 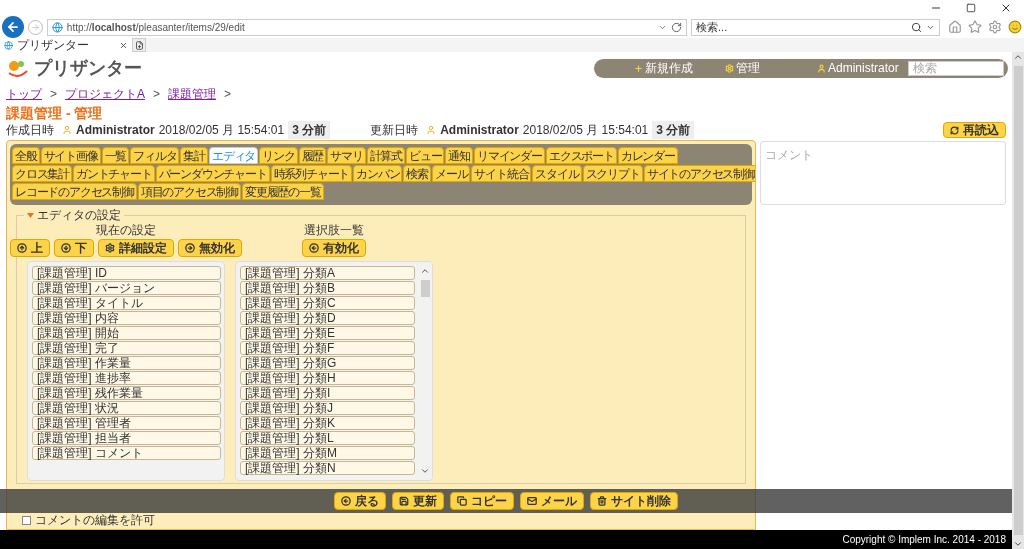 What do you see at coordinates (126, 303) in the screenshot?
I see `list-item: [課題管理] タイトル` at bounding box center [126, 303].